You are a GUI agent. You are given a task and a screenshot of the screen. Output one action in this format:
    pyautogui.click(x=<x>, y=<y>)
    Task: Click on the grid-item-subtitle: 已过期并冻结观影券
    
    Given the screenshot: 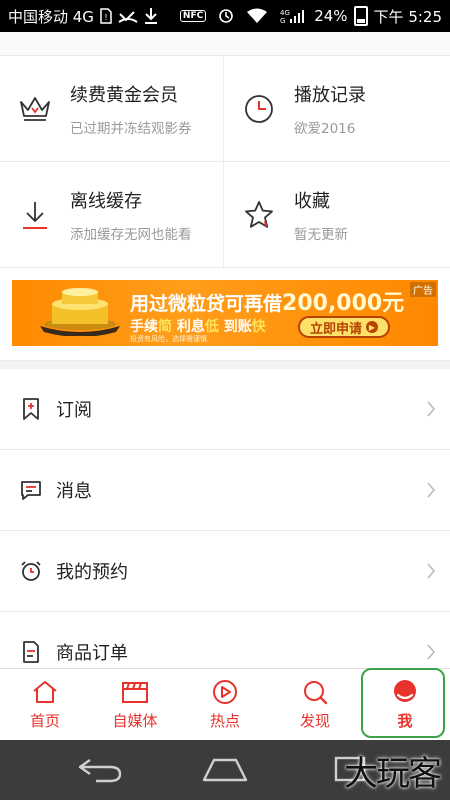 What is the action you would take?
    pyautogui.click(x=131, y=128)
    